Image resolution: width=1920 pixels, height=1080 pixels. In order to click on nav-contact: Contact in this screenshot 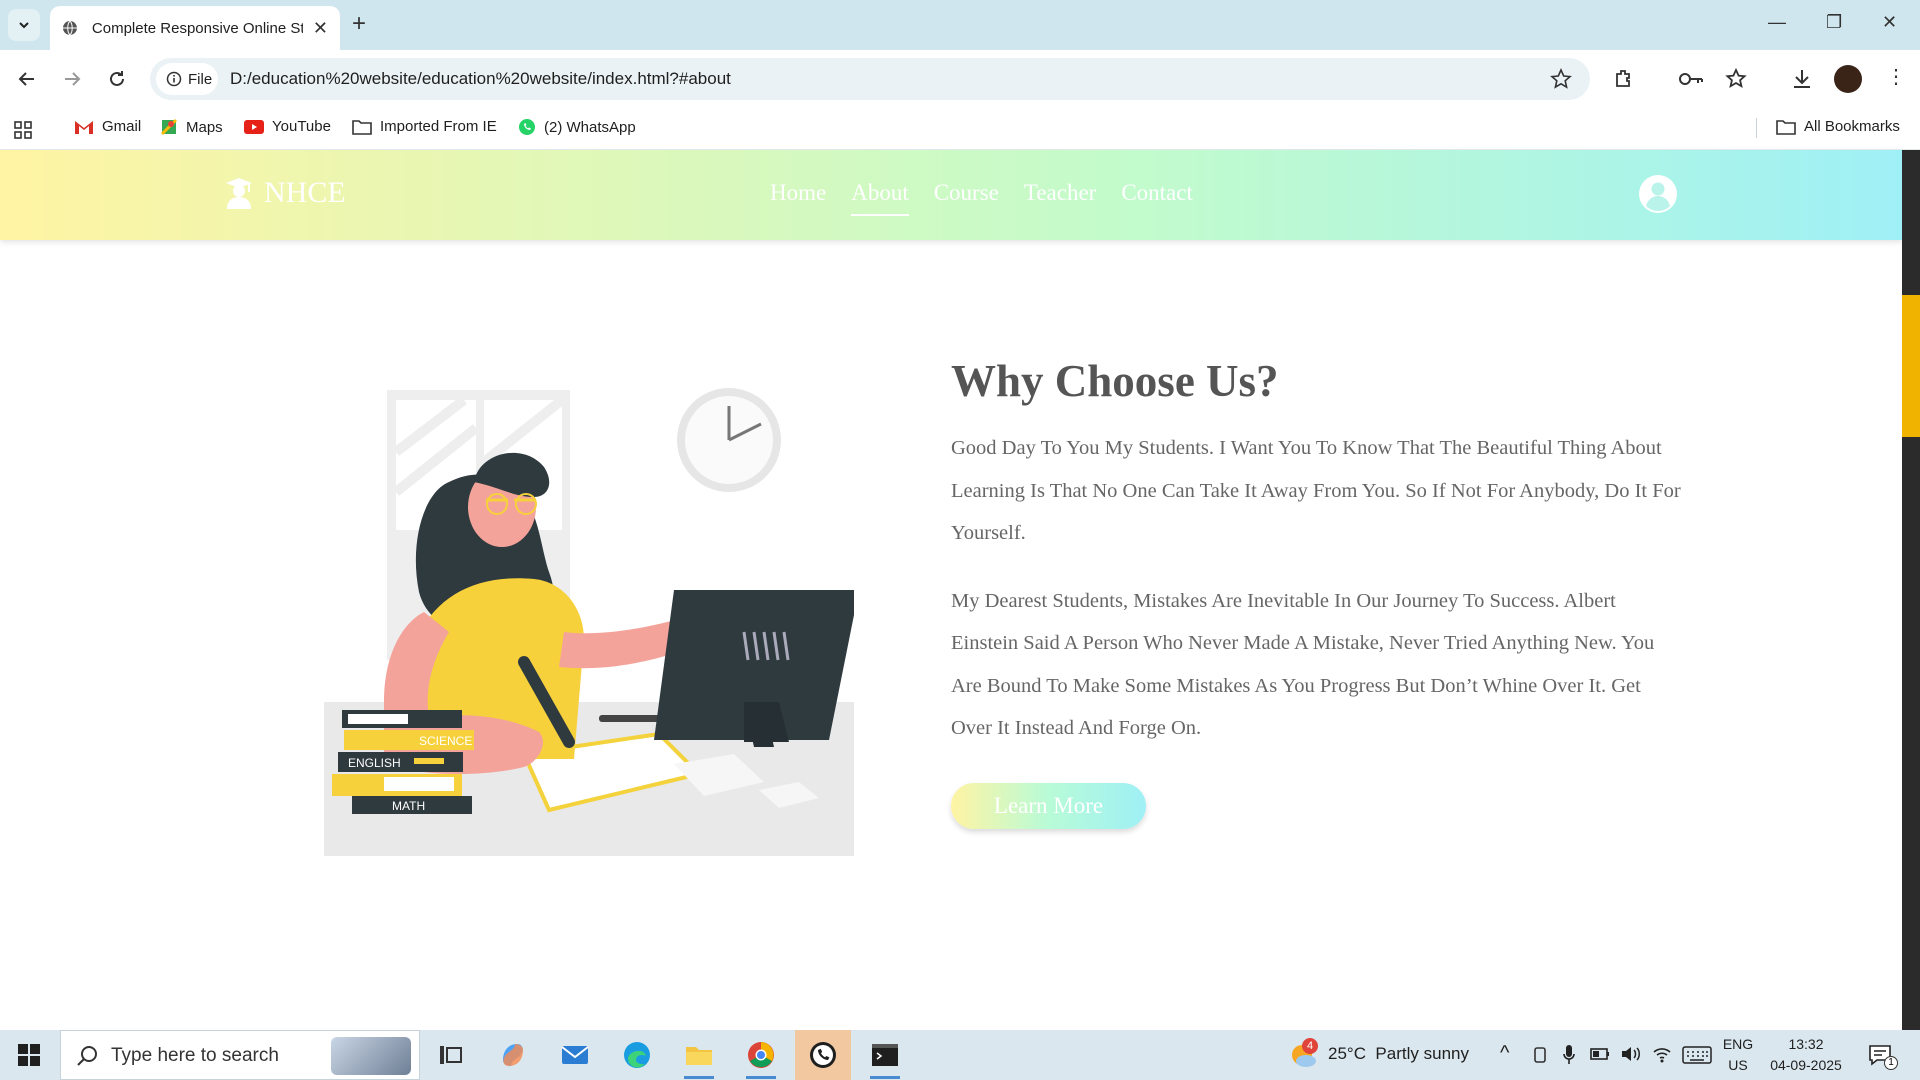, I will do `click(1157, 193)`.